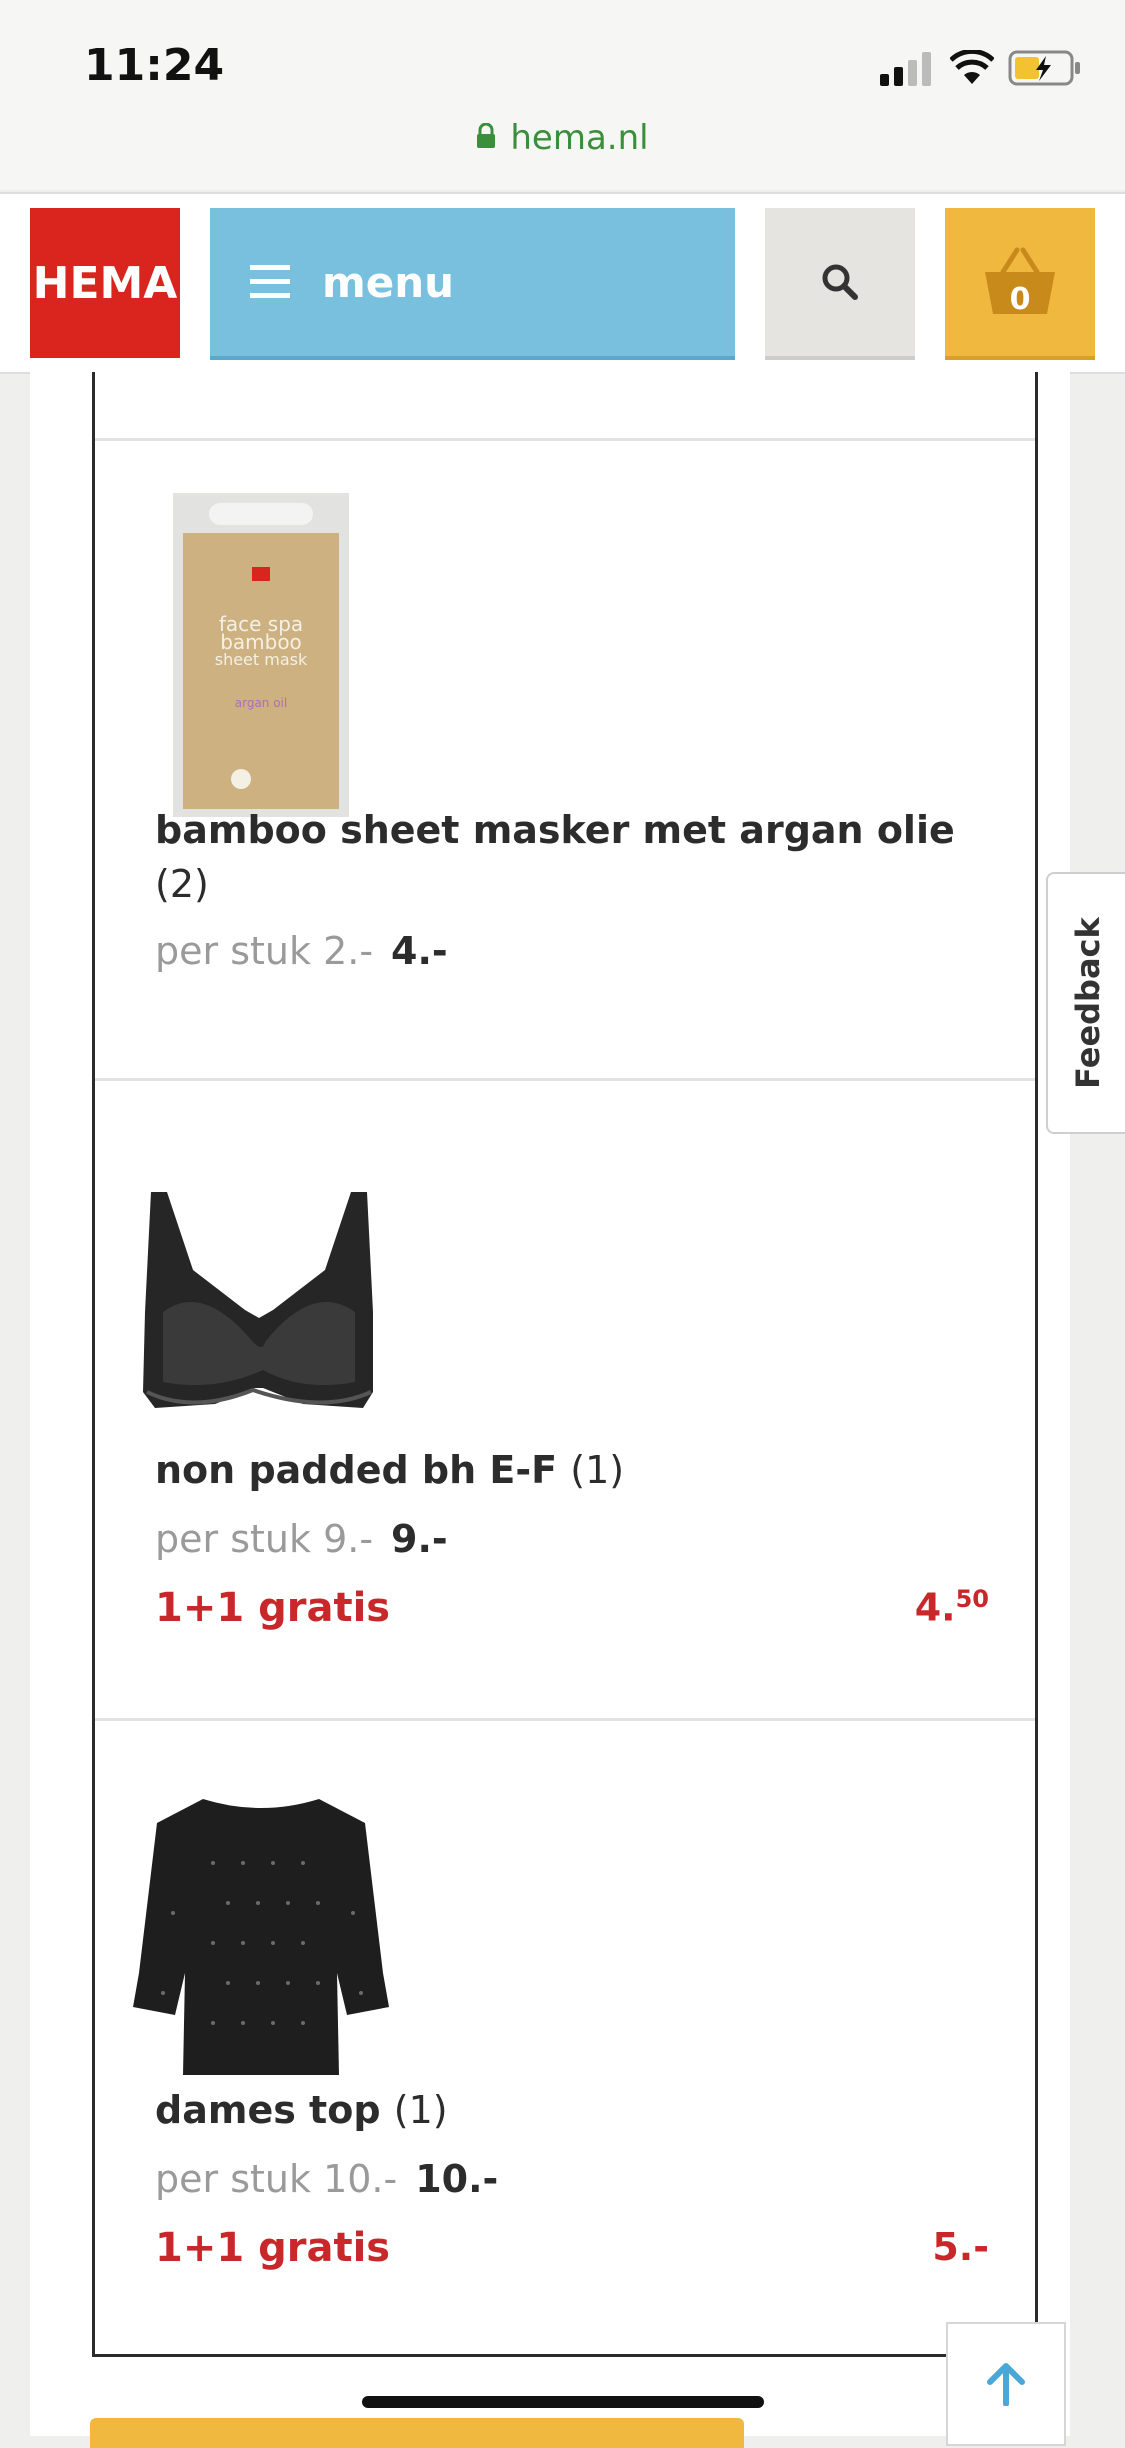 This screenshot has width=1125, height=2448. I want to click on feedback-tab: Feedback, so click(1085, 1003).